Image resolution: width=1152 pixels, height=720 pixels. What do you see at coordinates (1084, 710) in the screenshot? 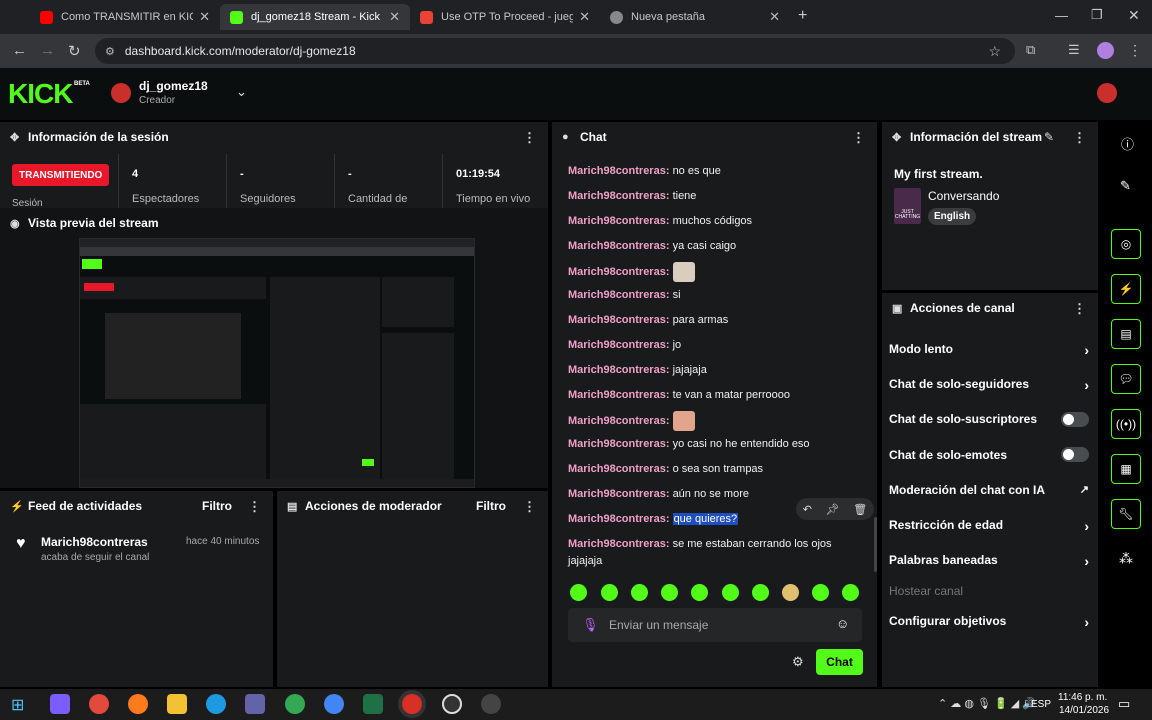
I see `clock-date: 14/01/2026` at bounding box center [1084, 710].